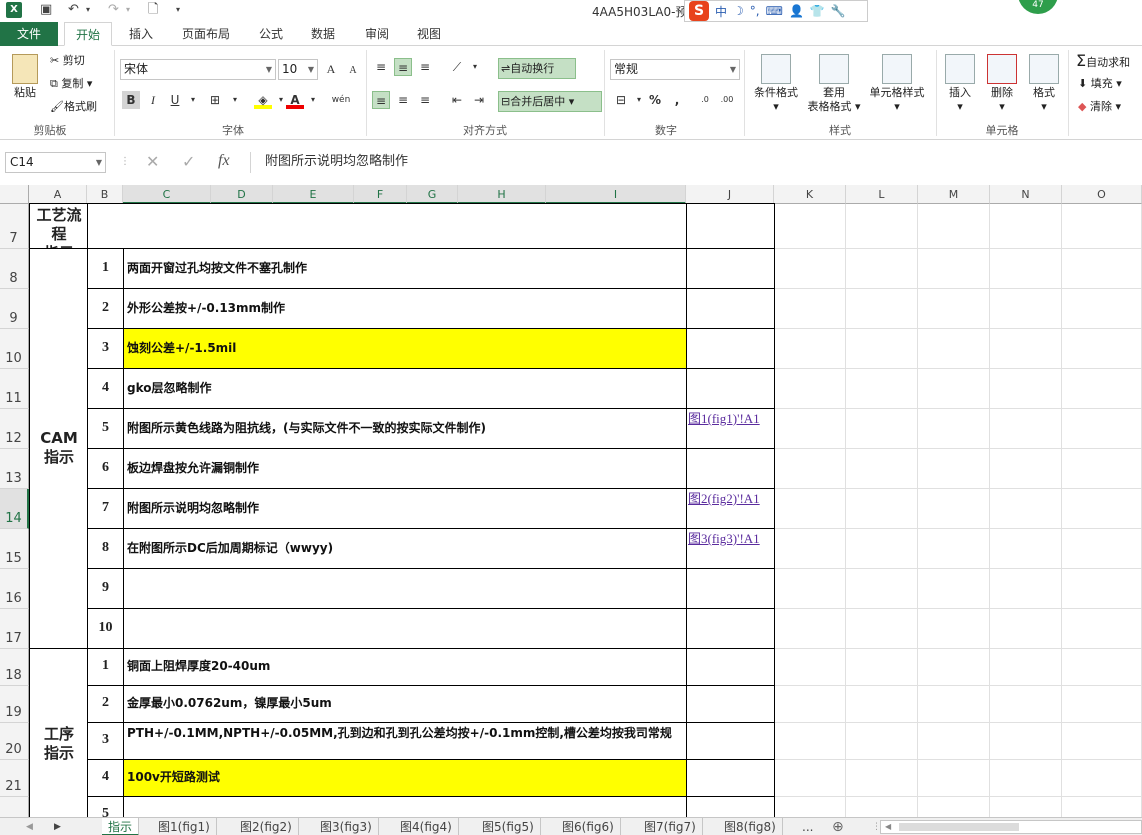  What do you see at coordinates (88, 34) in the screenshot?
I see `tab-home: 开始` at bounding box center [88, 34].